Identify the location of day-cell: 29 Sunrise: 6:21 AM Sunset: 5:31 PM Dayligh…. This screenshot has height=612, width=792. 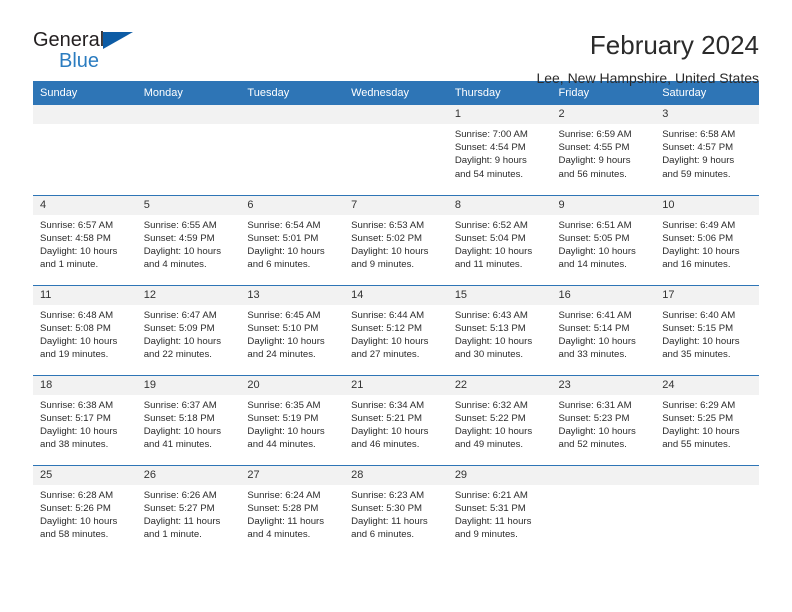
(499, 509).